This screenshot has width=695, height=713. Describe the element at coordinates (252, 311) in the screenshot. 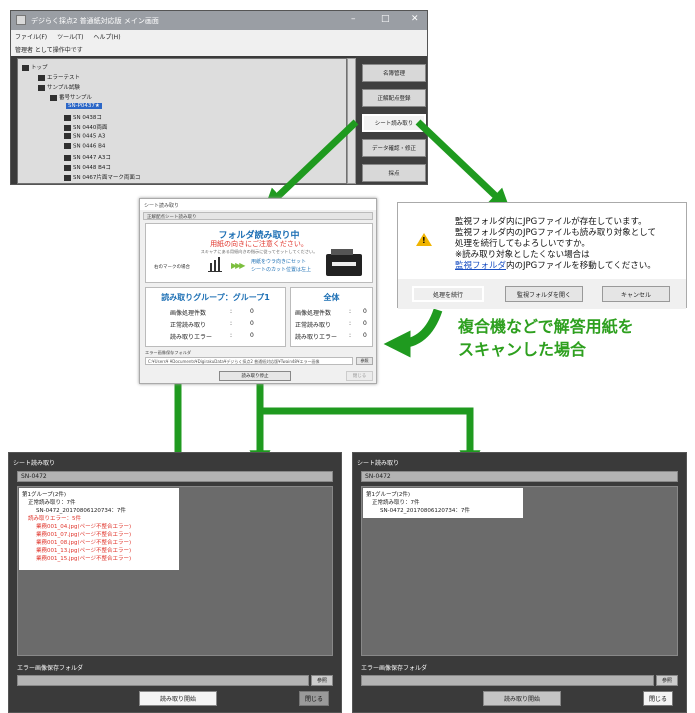

I see `group-processed-count: 0` at that location.